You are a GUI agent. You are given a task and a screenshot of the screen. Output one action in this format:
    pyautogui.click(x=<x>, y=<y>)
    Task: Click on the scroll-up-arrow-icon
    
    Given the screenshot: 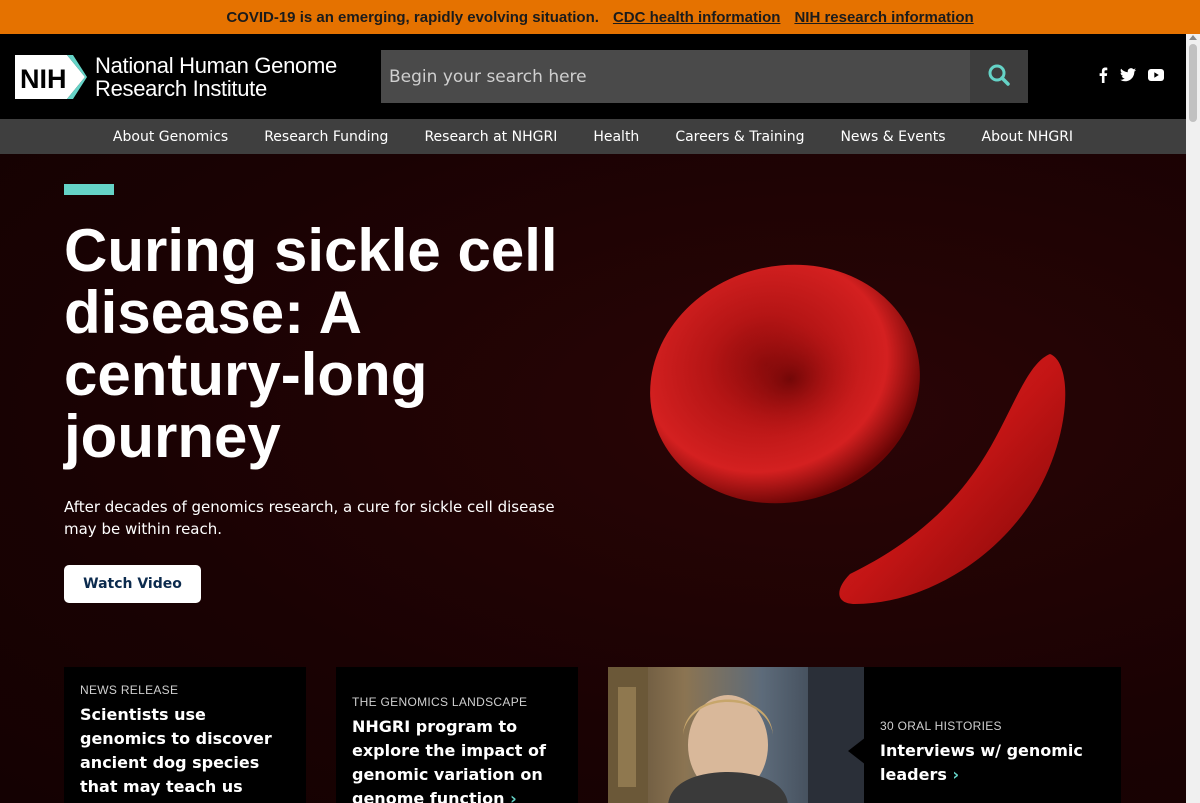 What is the action you would take?
    pyautogui.click(x=1193, y=37)
    